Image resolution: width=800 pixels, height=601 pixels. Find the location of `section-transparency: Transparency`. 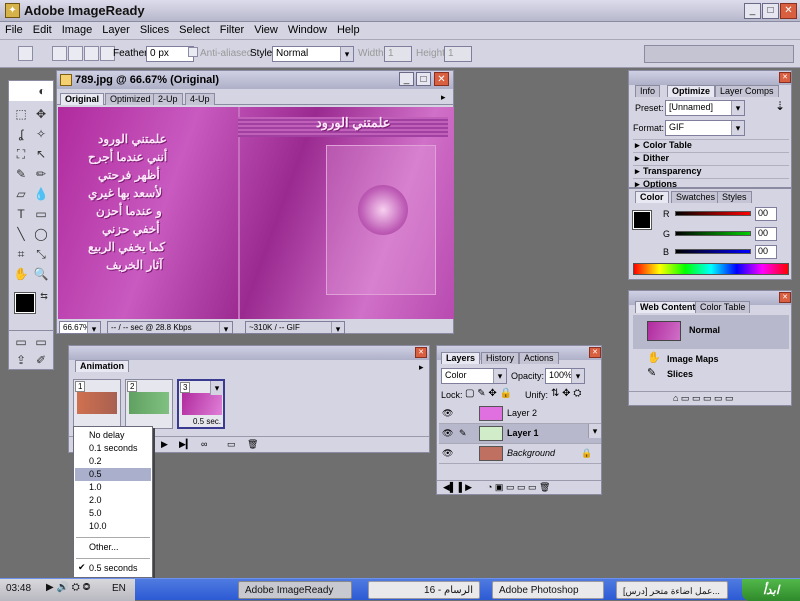

section-transparency: Transparency is located at coordinates (711, 171).